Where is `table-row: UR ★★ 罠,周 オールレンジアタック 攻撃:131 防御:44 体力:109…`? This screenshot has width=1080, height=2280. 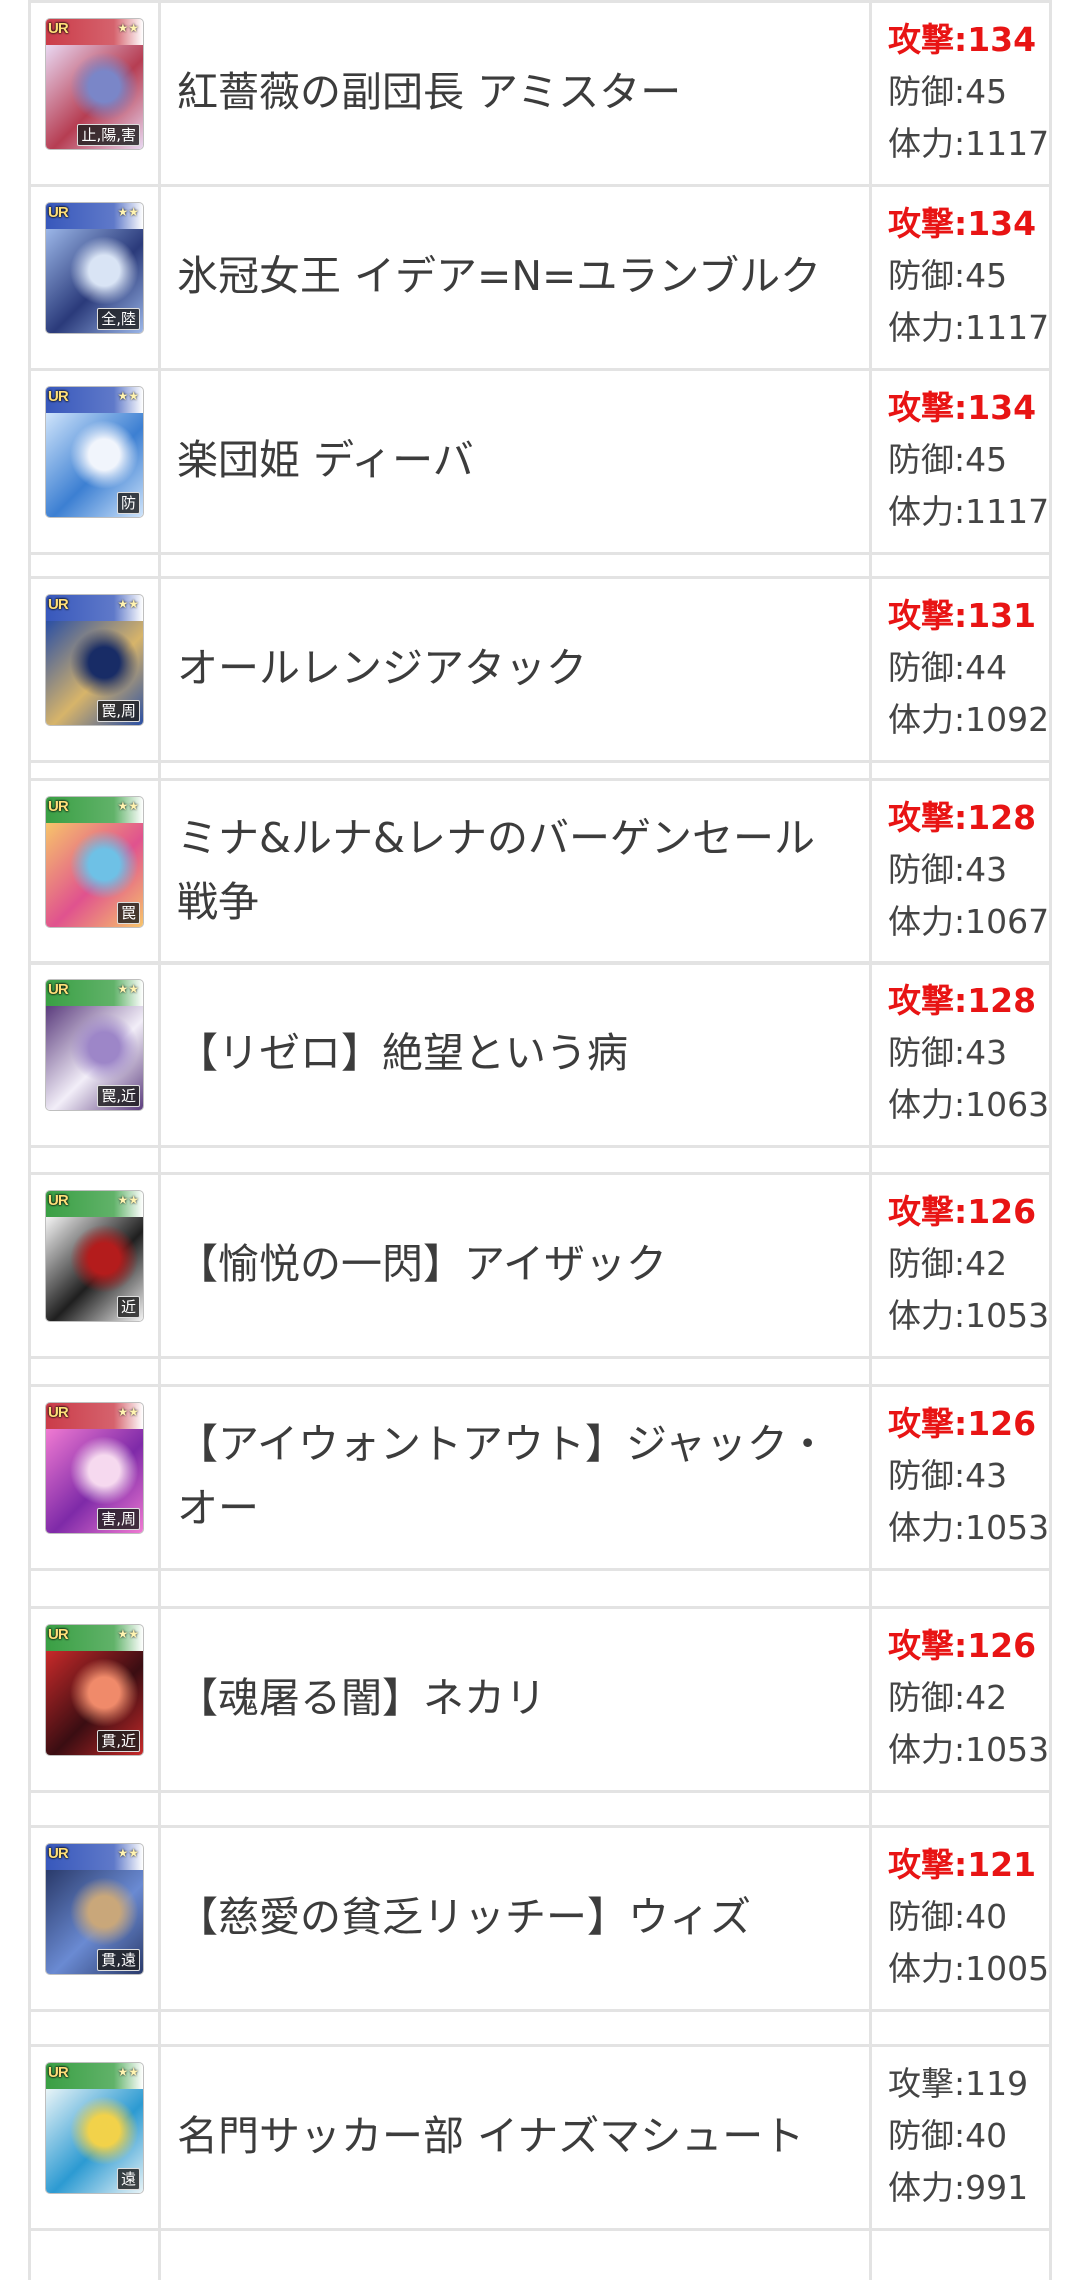
table-row: UR ★★ 罠,周 オールレンジアタック 攻撃:131 防御:44 体力:109… is located at coordinates (540, 668).